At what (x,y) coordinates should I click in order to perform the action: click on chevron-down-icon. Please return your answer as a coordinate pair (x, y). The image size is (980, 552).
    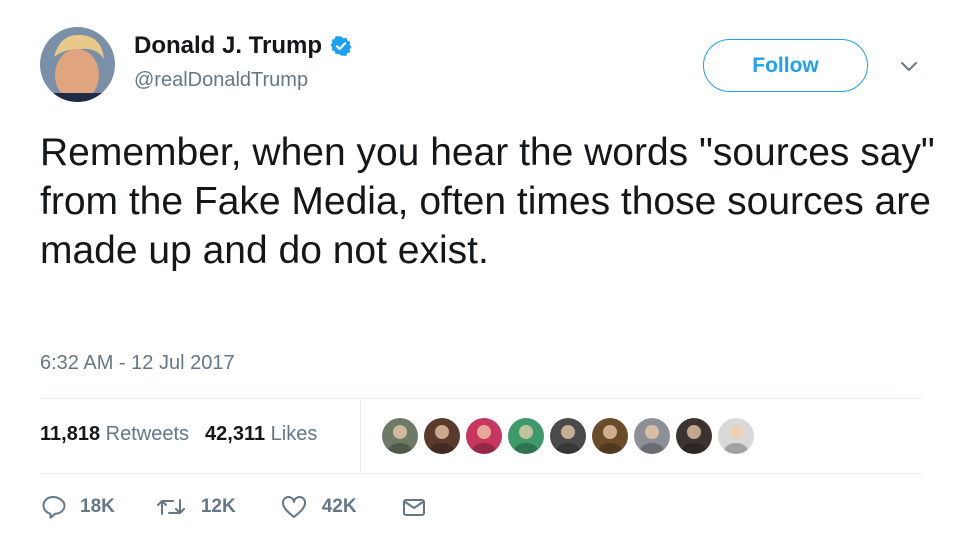
    Looking at the image, I should click on (909, 66).